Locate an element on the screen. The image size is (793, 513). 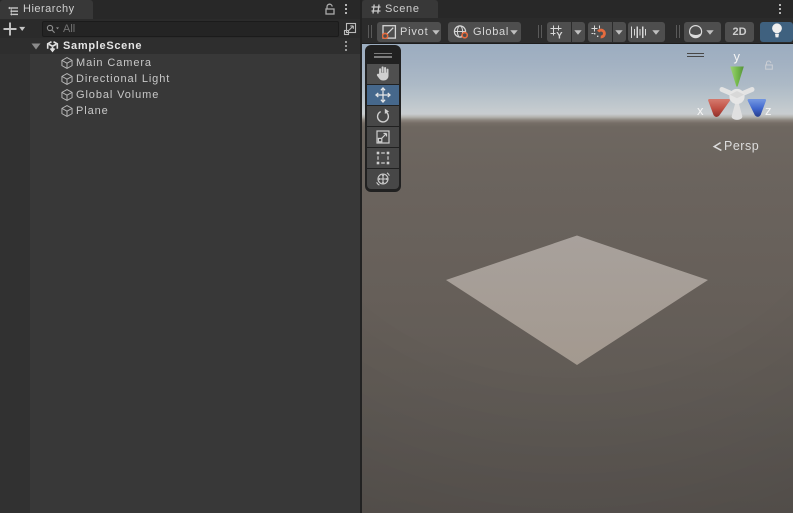
svg-text: x is located at coordinates (700, 110).